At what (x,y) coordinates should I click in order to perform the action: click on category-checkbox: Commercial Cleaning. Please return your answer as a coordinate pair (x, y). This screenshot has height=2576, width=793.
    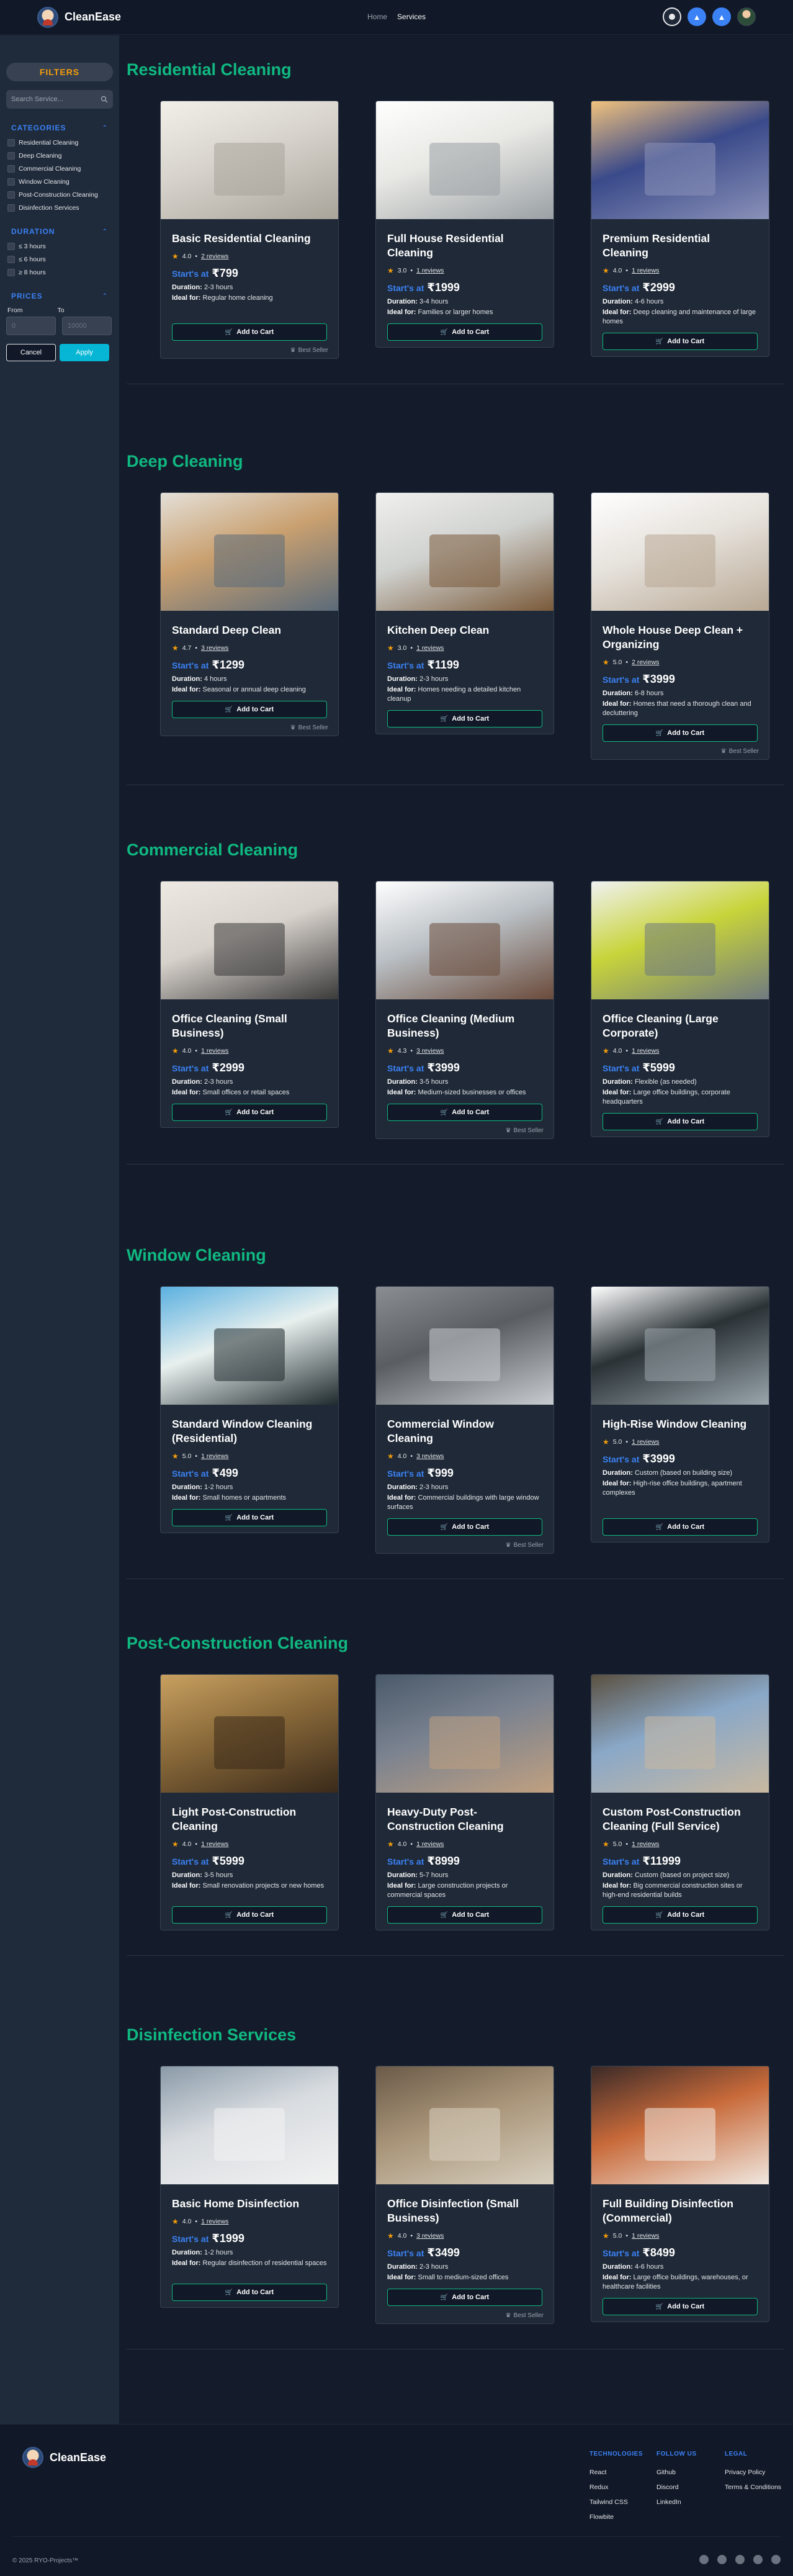
    Looking at the image, I should click on (60, 168).